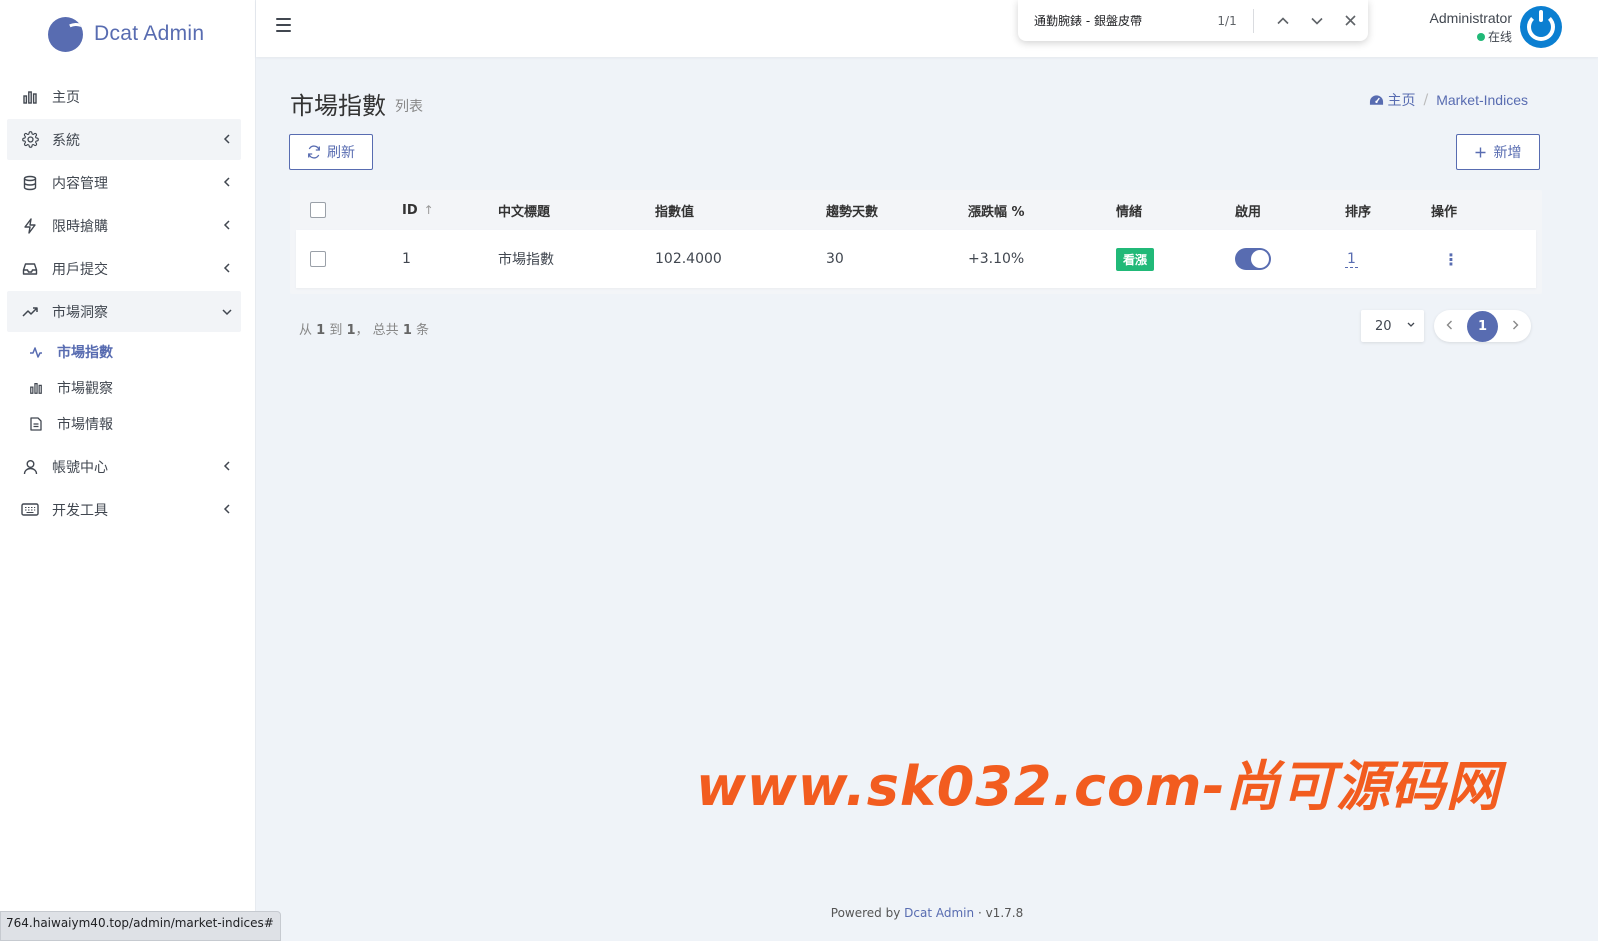 This screenshot has height=941, width=1598. What do you see at coordinates (865, 913) in the screenshot?
I see `footer-powered-by: Powered by` at bounding box center [865, 913].